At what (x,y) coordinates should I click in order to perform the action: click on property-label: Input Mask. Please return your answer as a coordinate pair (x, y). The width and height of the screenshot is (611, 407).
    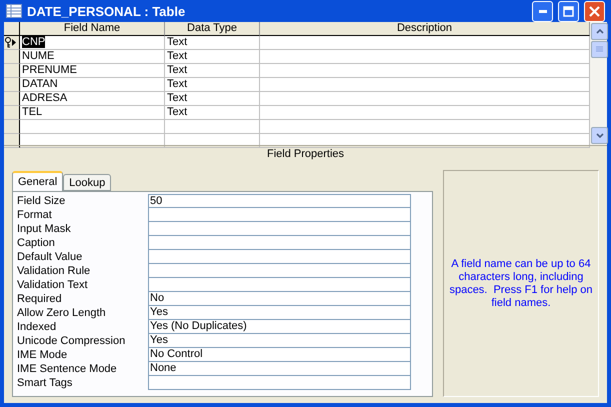
    Looking at the image, I should click on (44, 229).